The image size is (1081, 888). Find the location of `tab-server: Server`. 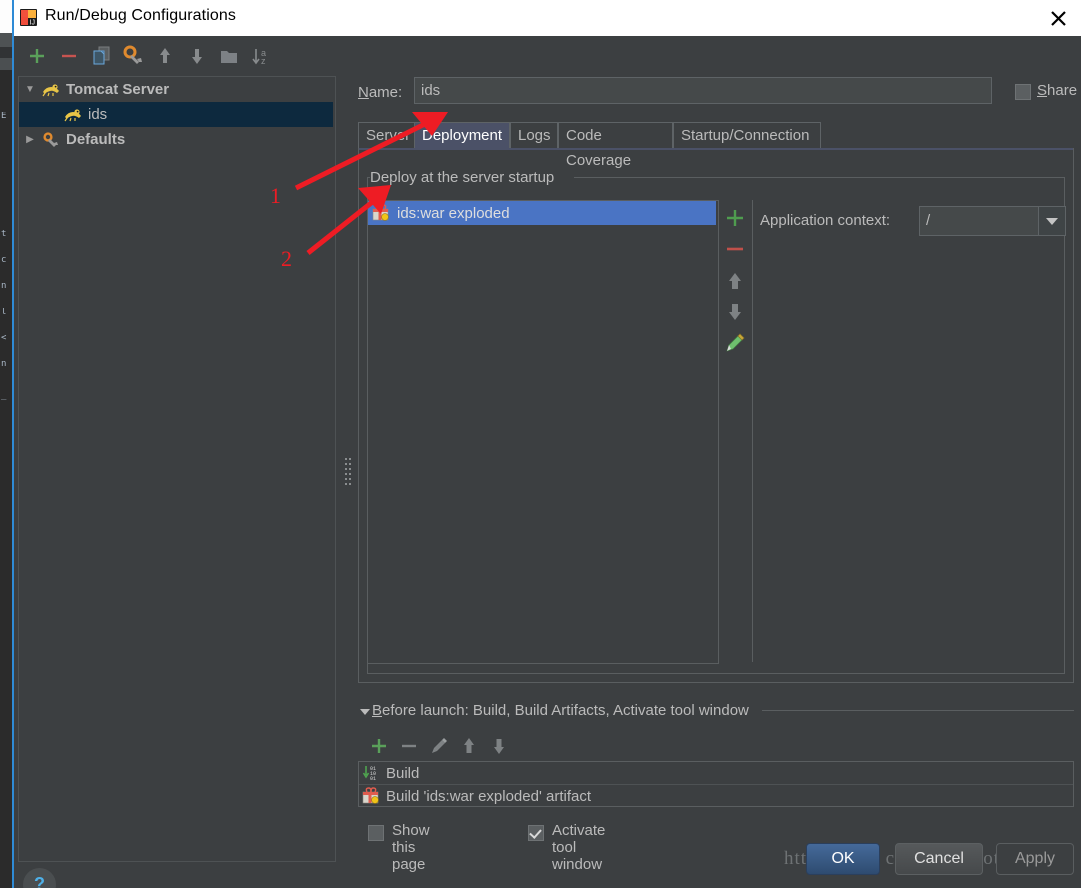

tab-server: Server is located at coordinates (386, 135).